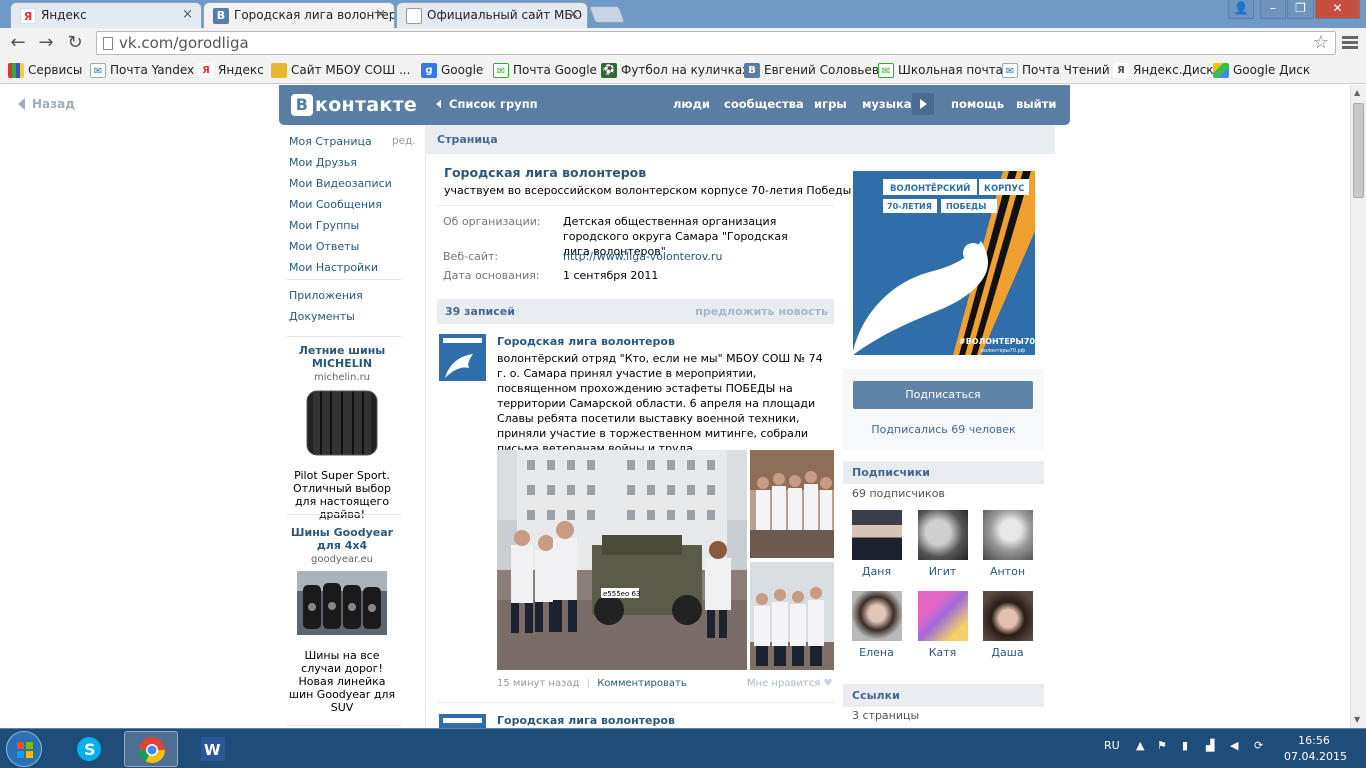 The width and height of the screenshot is (1366, 772). Describe the element at coordinates (940, 70) in the screenshot. I see `bookmark-school-mail: ✉ Школьная почта` at that location.